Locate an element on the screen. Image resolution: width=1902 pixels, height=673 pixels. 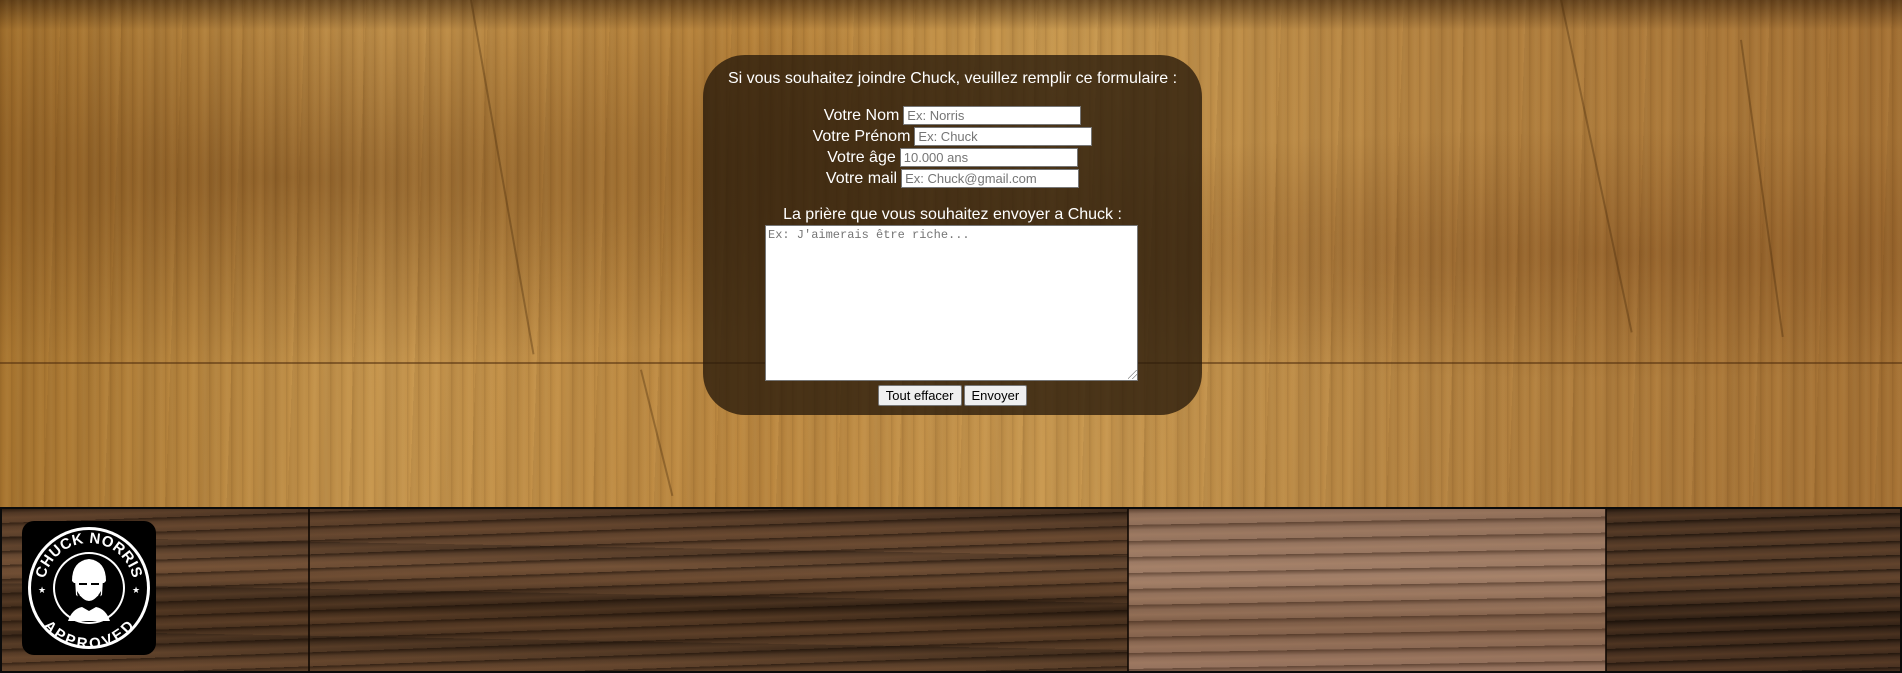
age-row: Votre âge is located at coordinates (952, 157).